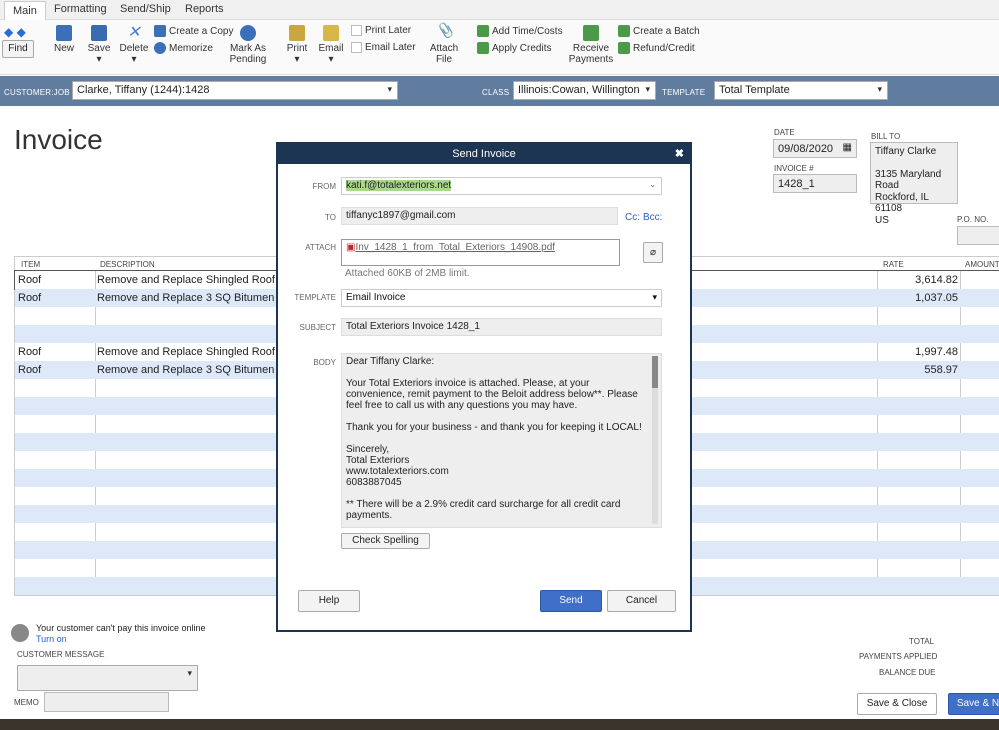 The width and height of the screenshot is (999, 730). Describe the element at coordinates (794, 168) in the screenshot. I see `invoice-number-label: INVOICE #` at that location.